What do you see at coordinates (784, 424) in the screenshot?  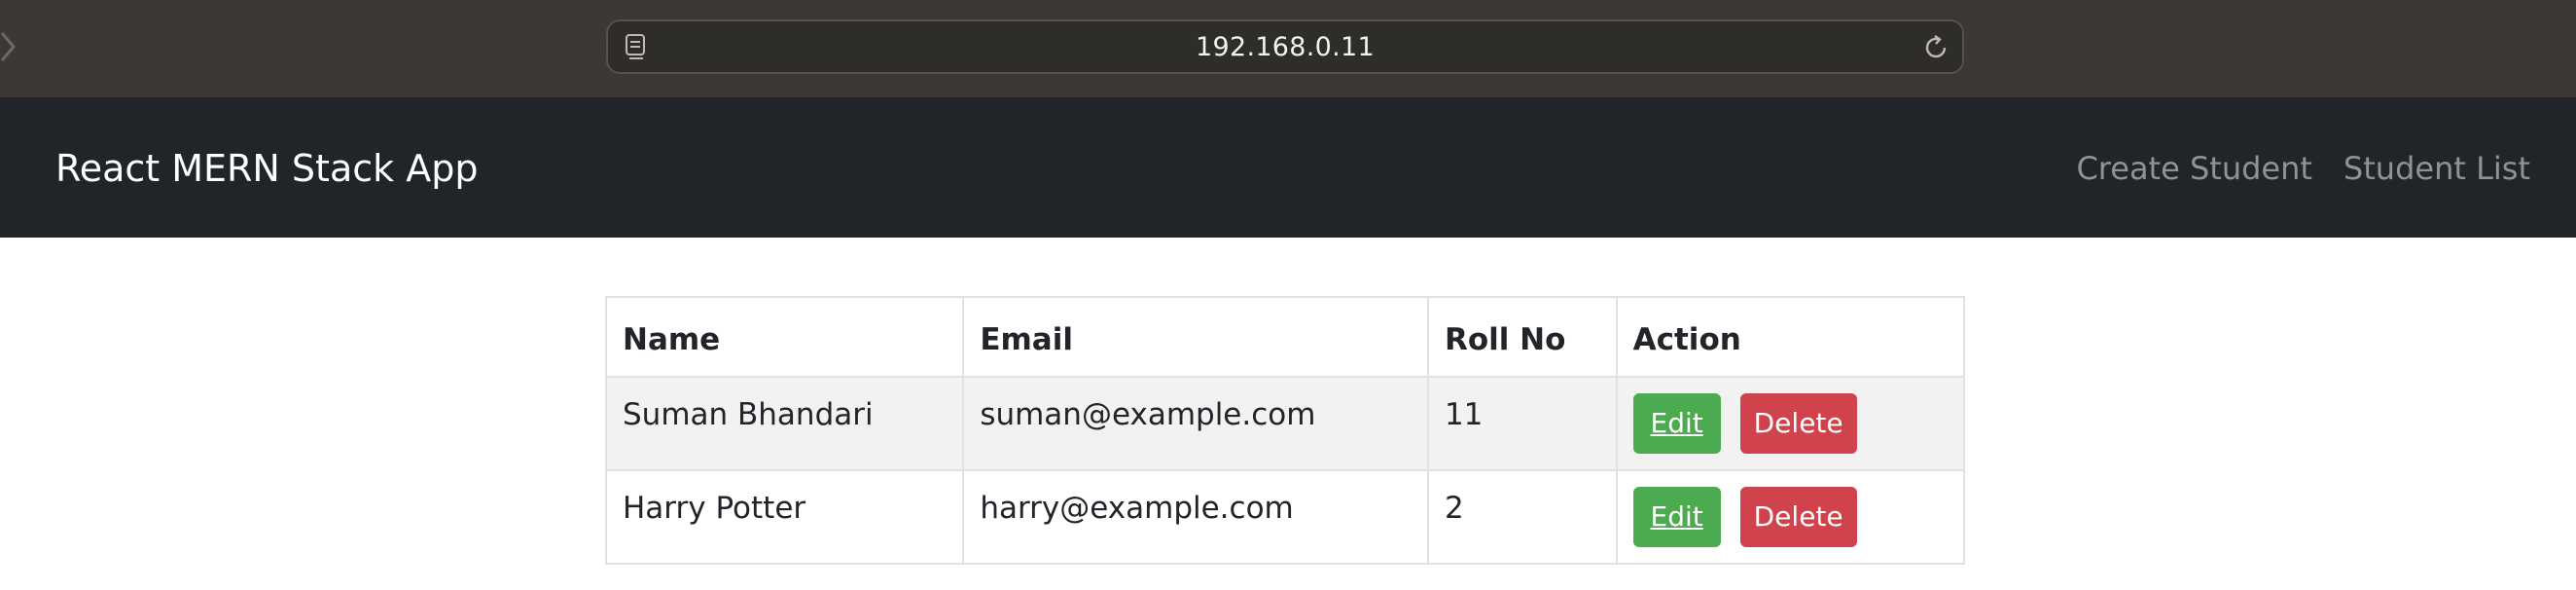 I see `cell-name: Suman Bhandari` at bounding box center [784, 424].